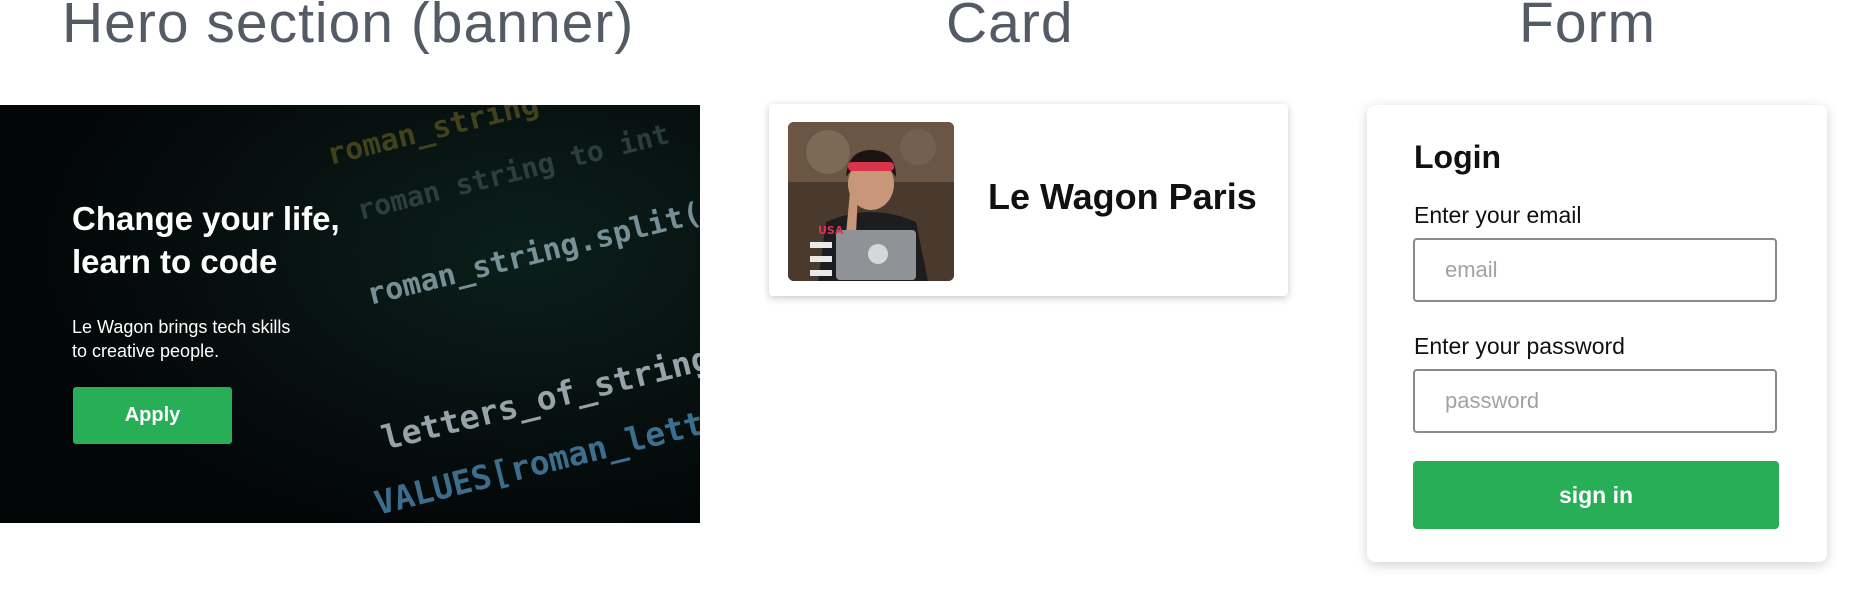  Describe the element at coordinates (1458, 157) in the screenshot. I see `form-title: Login` at that location.